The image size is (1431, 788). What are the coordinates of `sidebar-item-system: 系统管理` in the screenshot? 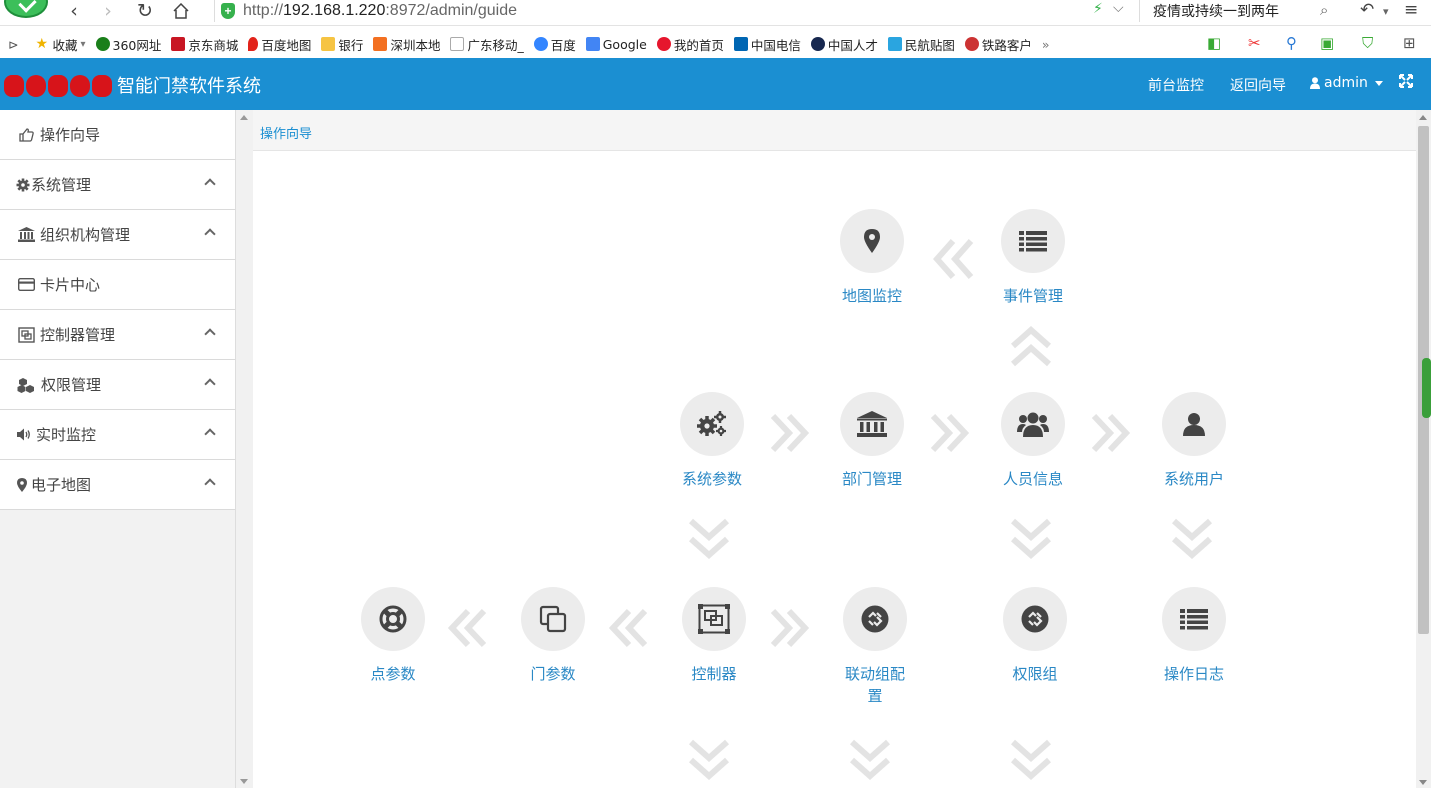 It's located at (117, 185).